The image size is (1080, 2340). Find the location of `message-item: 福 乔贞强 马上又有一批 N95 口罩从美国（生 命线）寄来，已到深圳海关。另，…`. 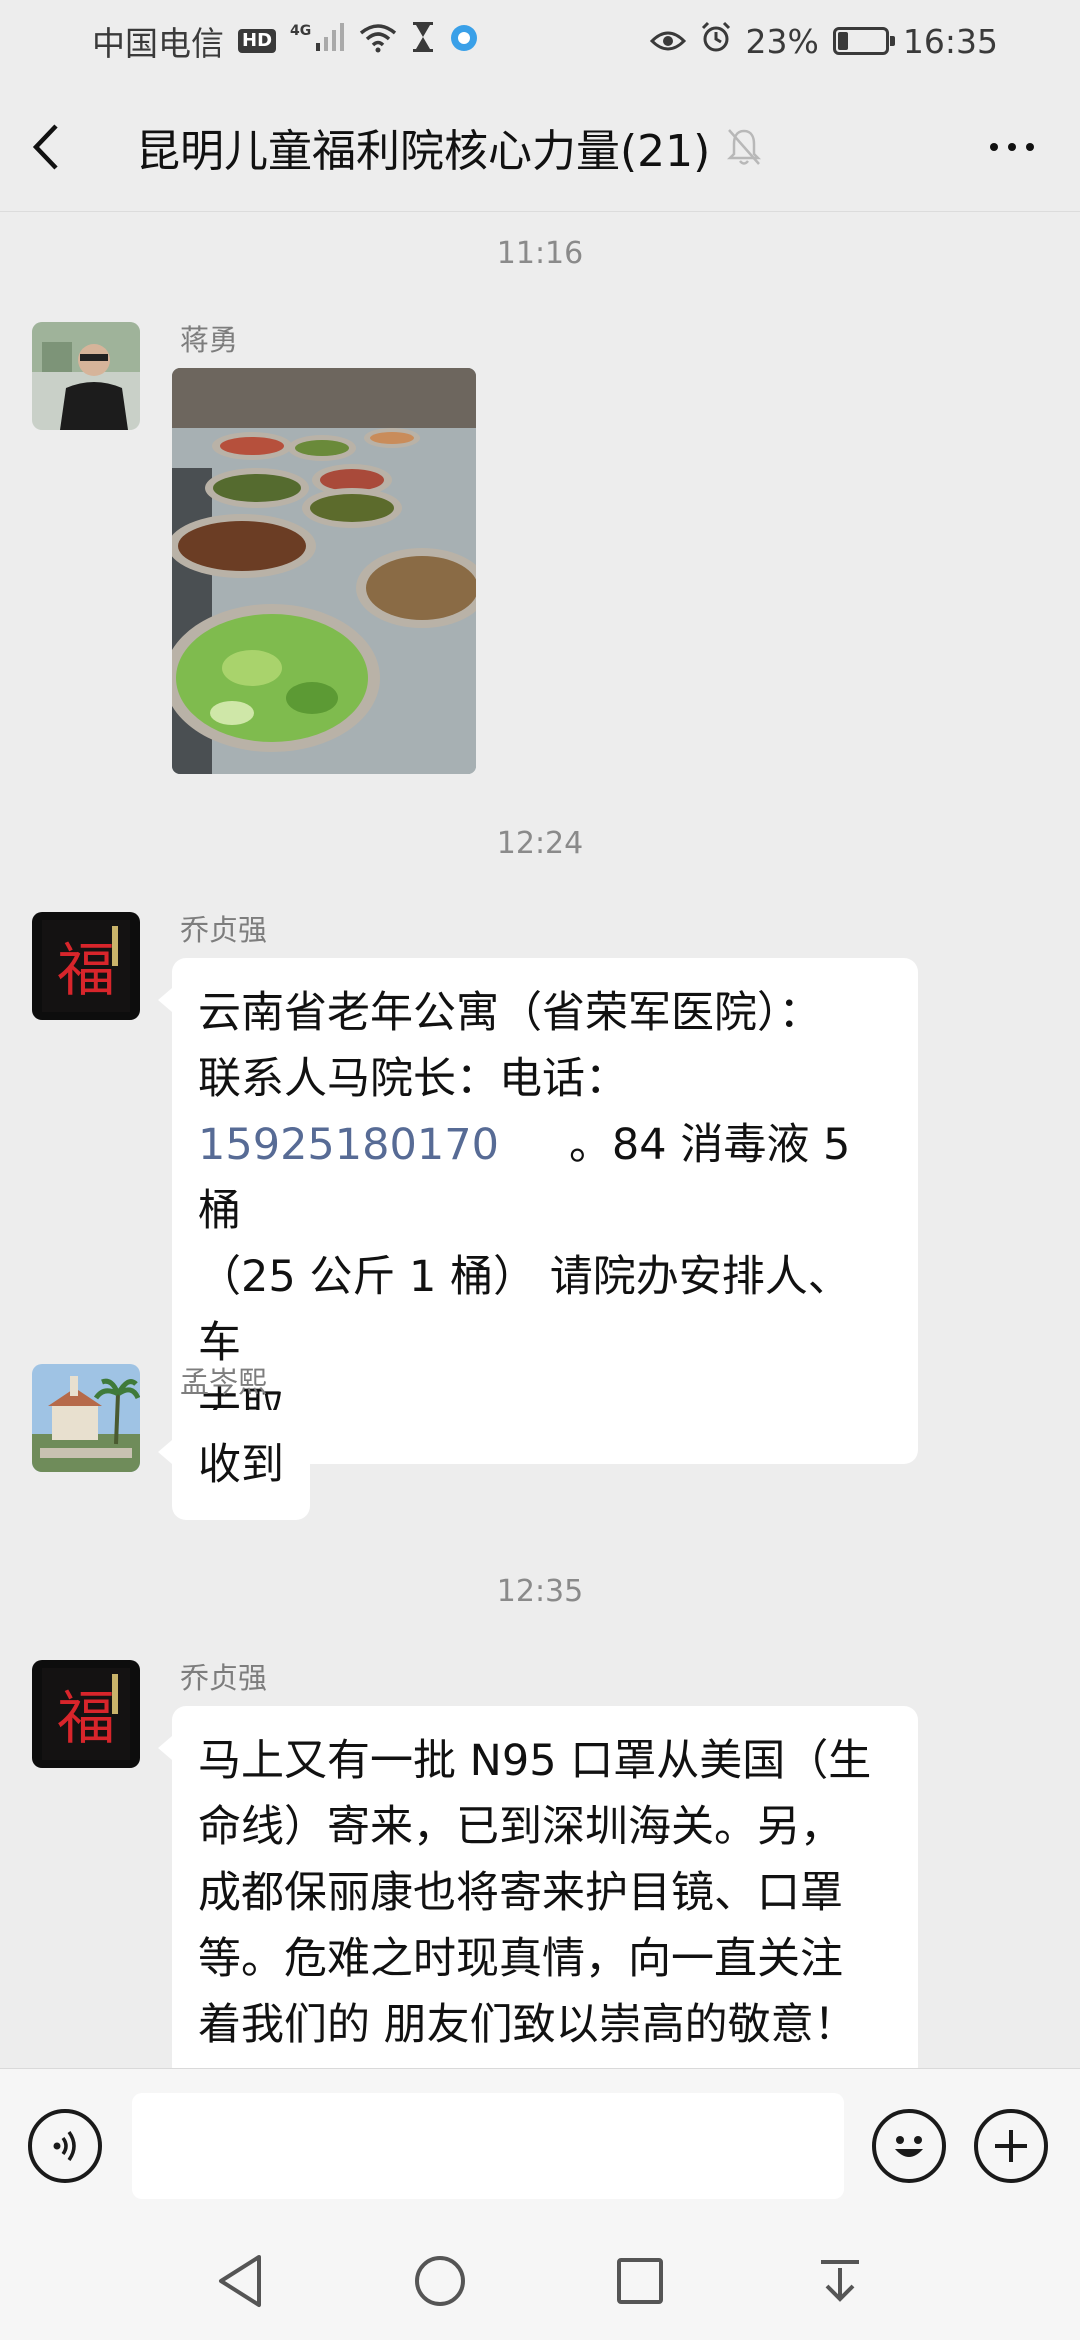

message-item: 福 乔贞强 马上又有一批 N95 口罩从美国（生 命线）寄来，已到深圳海关。另，… is located at coordinates (475, 1864).